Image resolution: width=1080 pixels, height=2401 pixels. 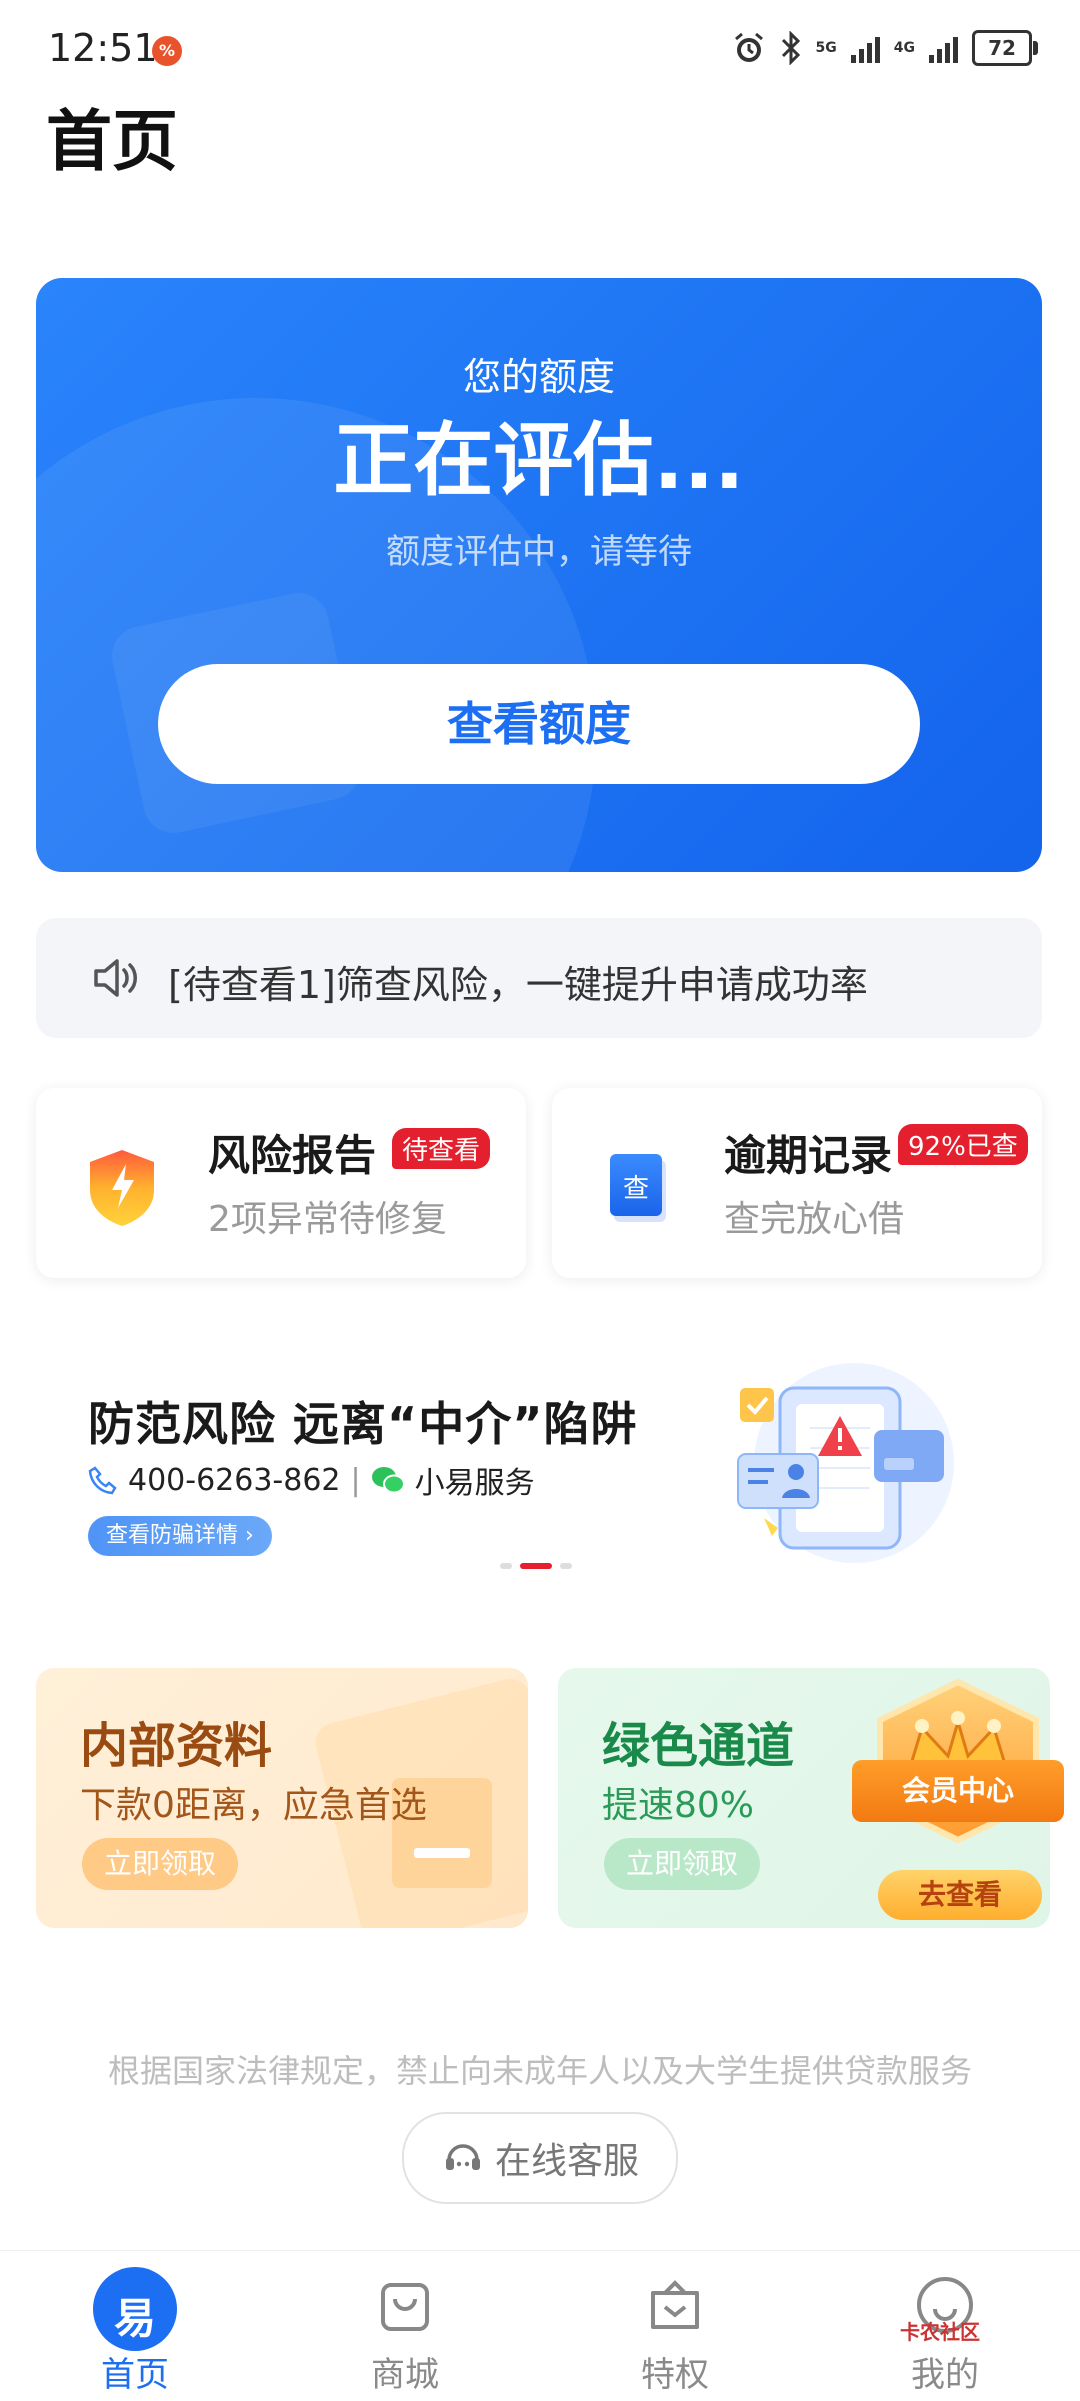 I want to click on pending-badge: 待查看, so click(x=441, y=1148).